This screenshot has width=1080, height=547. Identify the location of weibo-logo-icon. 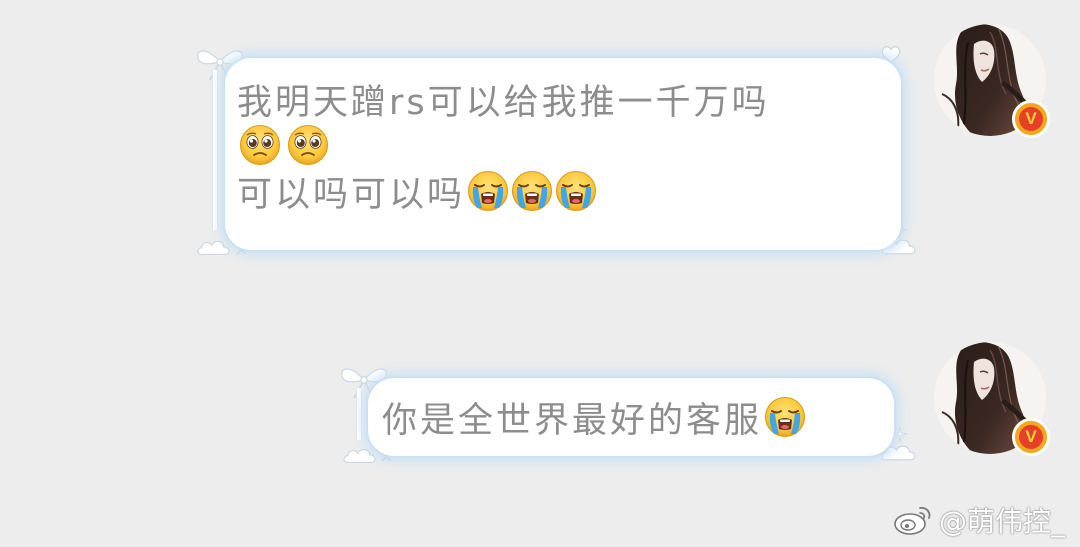
(913, 520).